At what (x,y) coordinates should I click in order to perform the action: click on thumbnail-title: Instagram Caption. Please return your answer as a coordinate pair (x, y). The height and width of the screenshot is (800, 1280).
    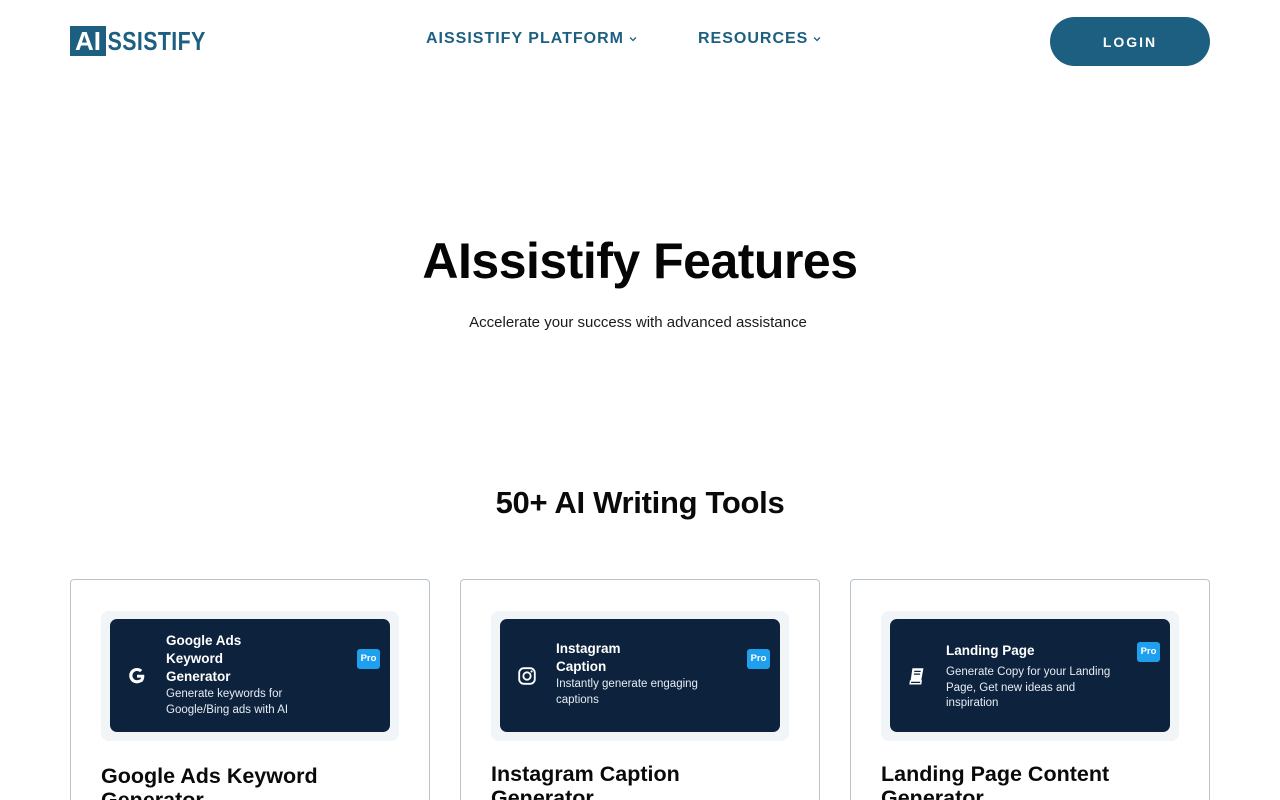
    Looking at the image, I should click on (588, 657).